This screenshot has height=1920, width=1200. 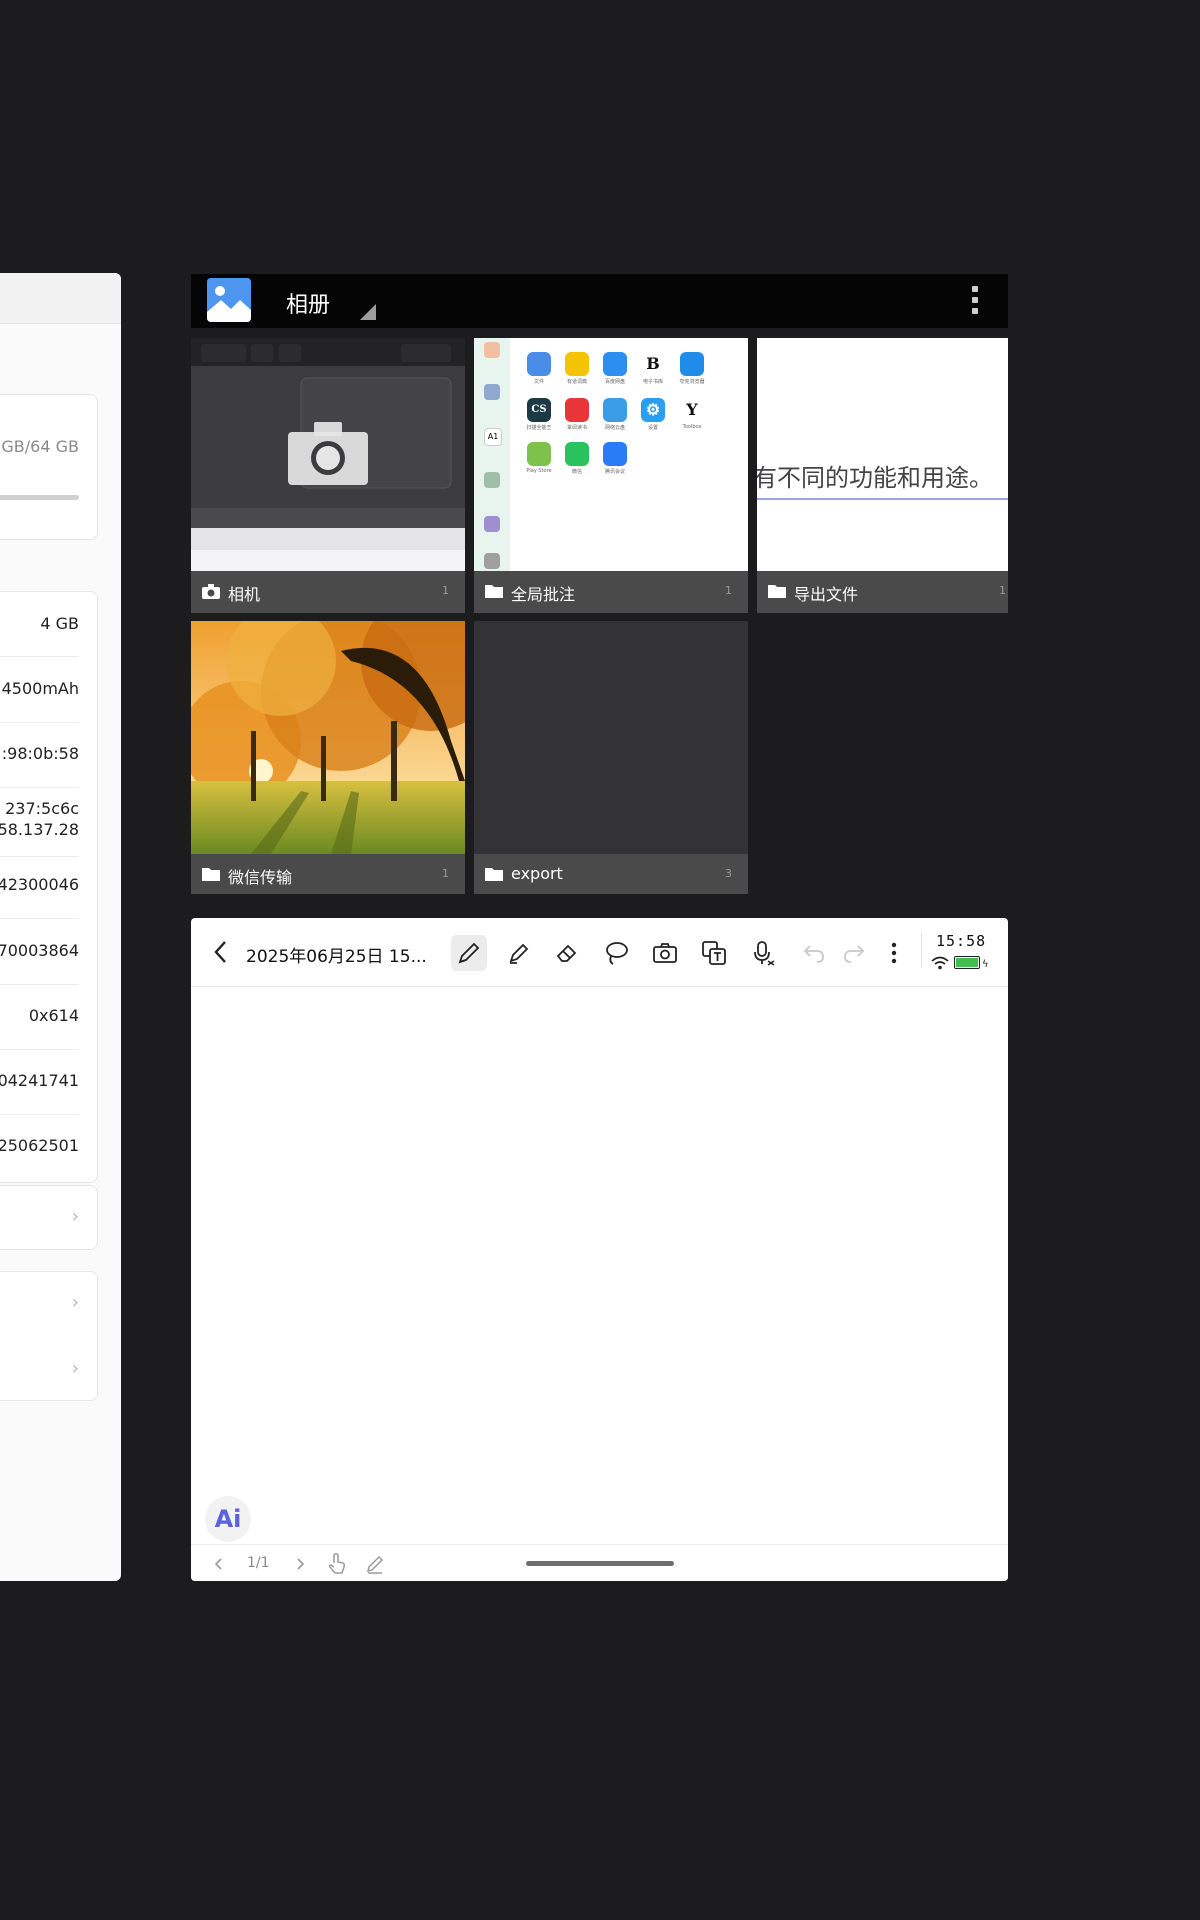 I want to click on app-icon-label: Play Store, so click(x=539, y=471).